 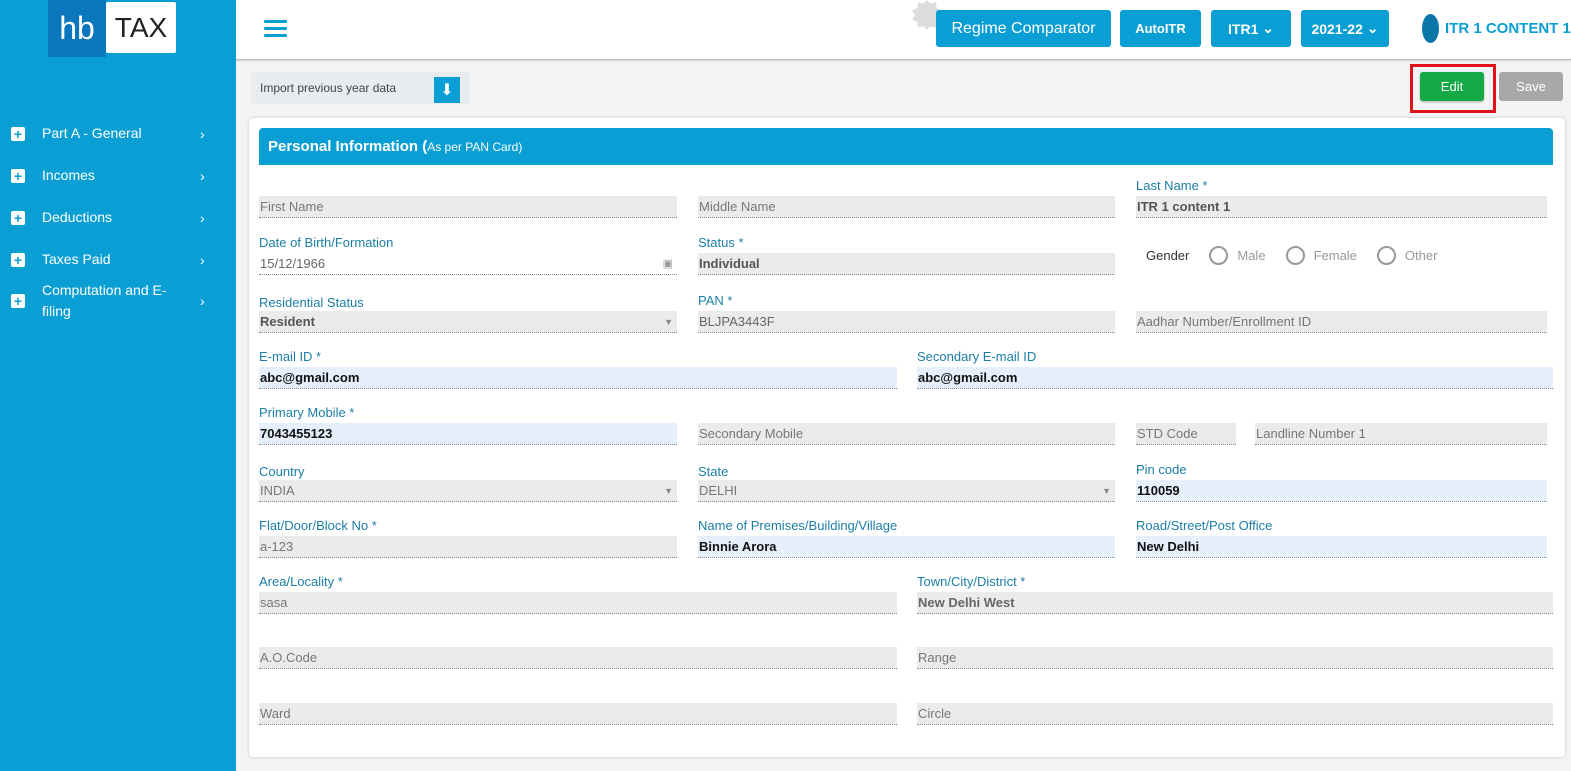 What do you see at coordinates (906, 547) in the screenshot?
I see `premises-input: Binnie Arora` at bounding box center [906, 547].